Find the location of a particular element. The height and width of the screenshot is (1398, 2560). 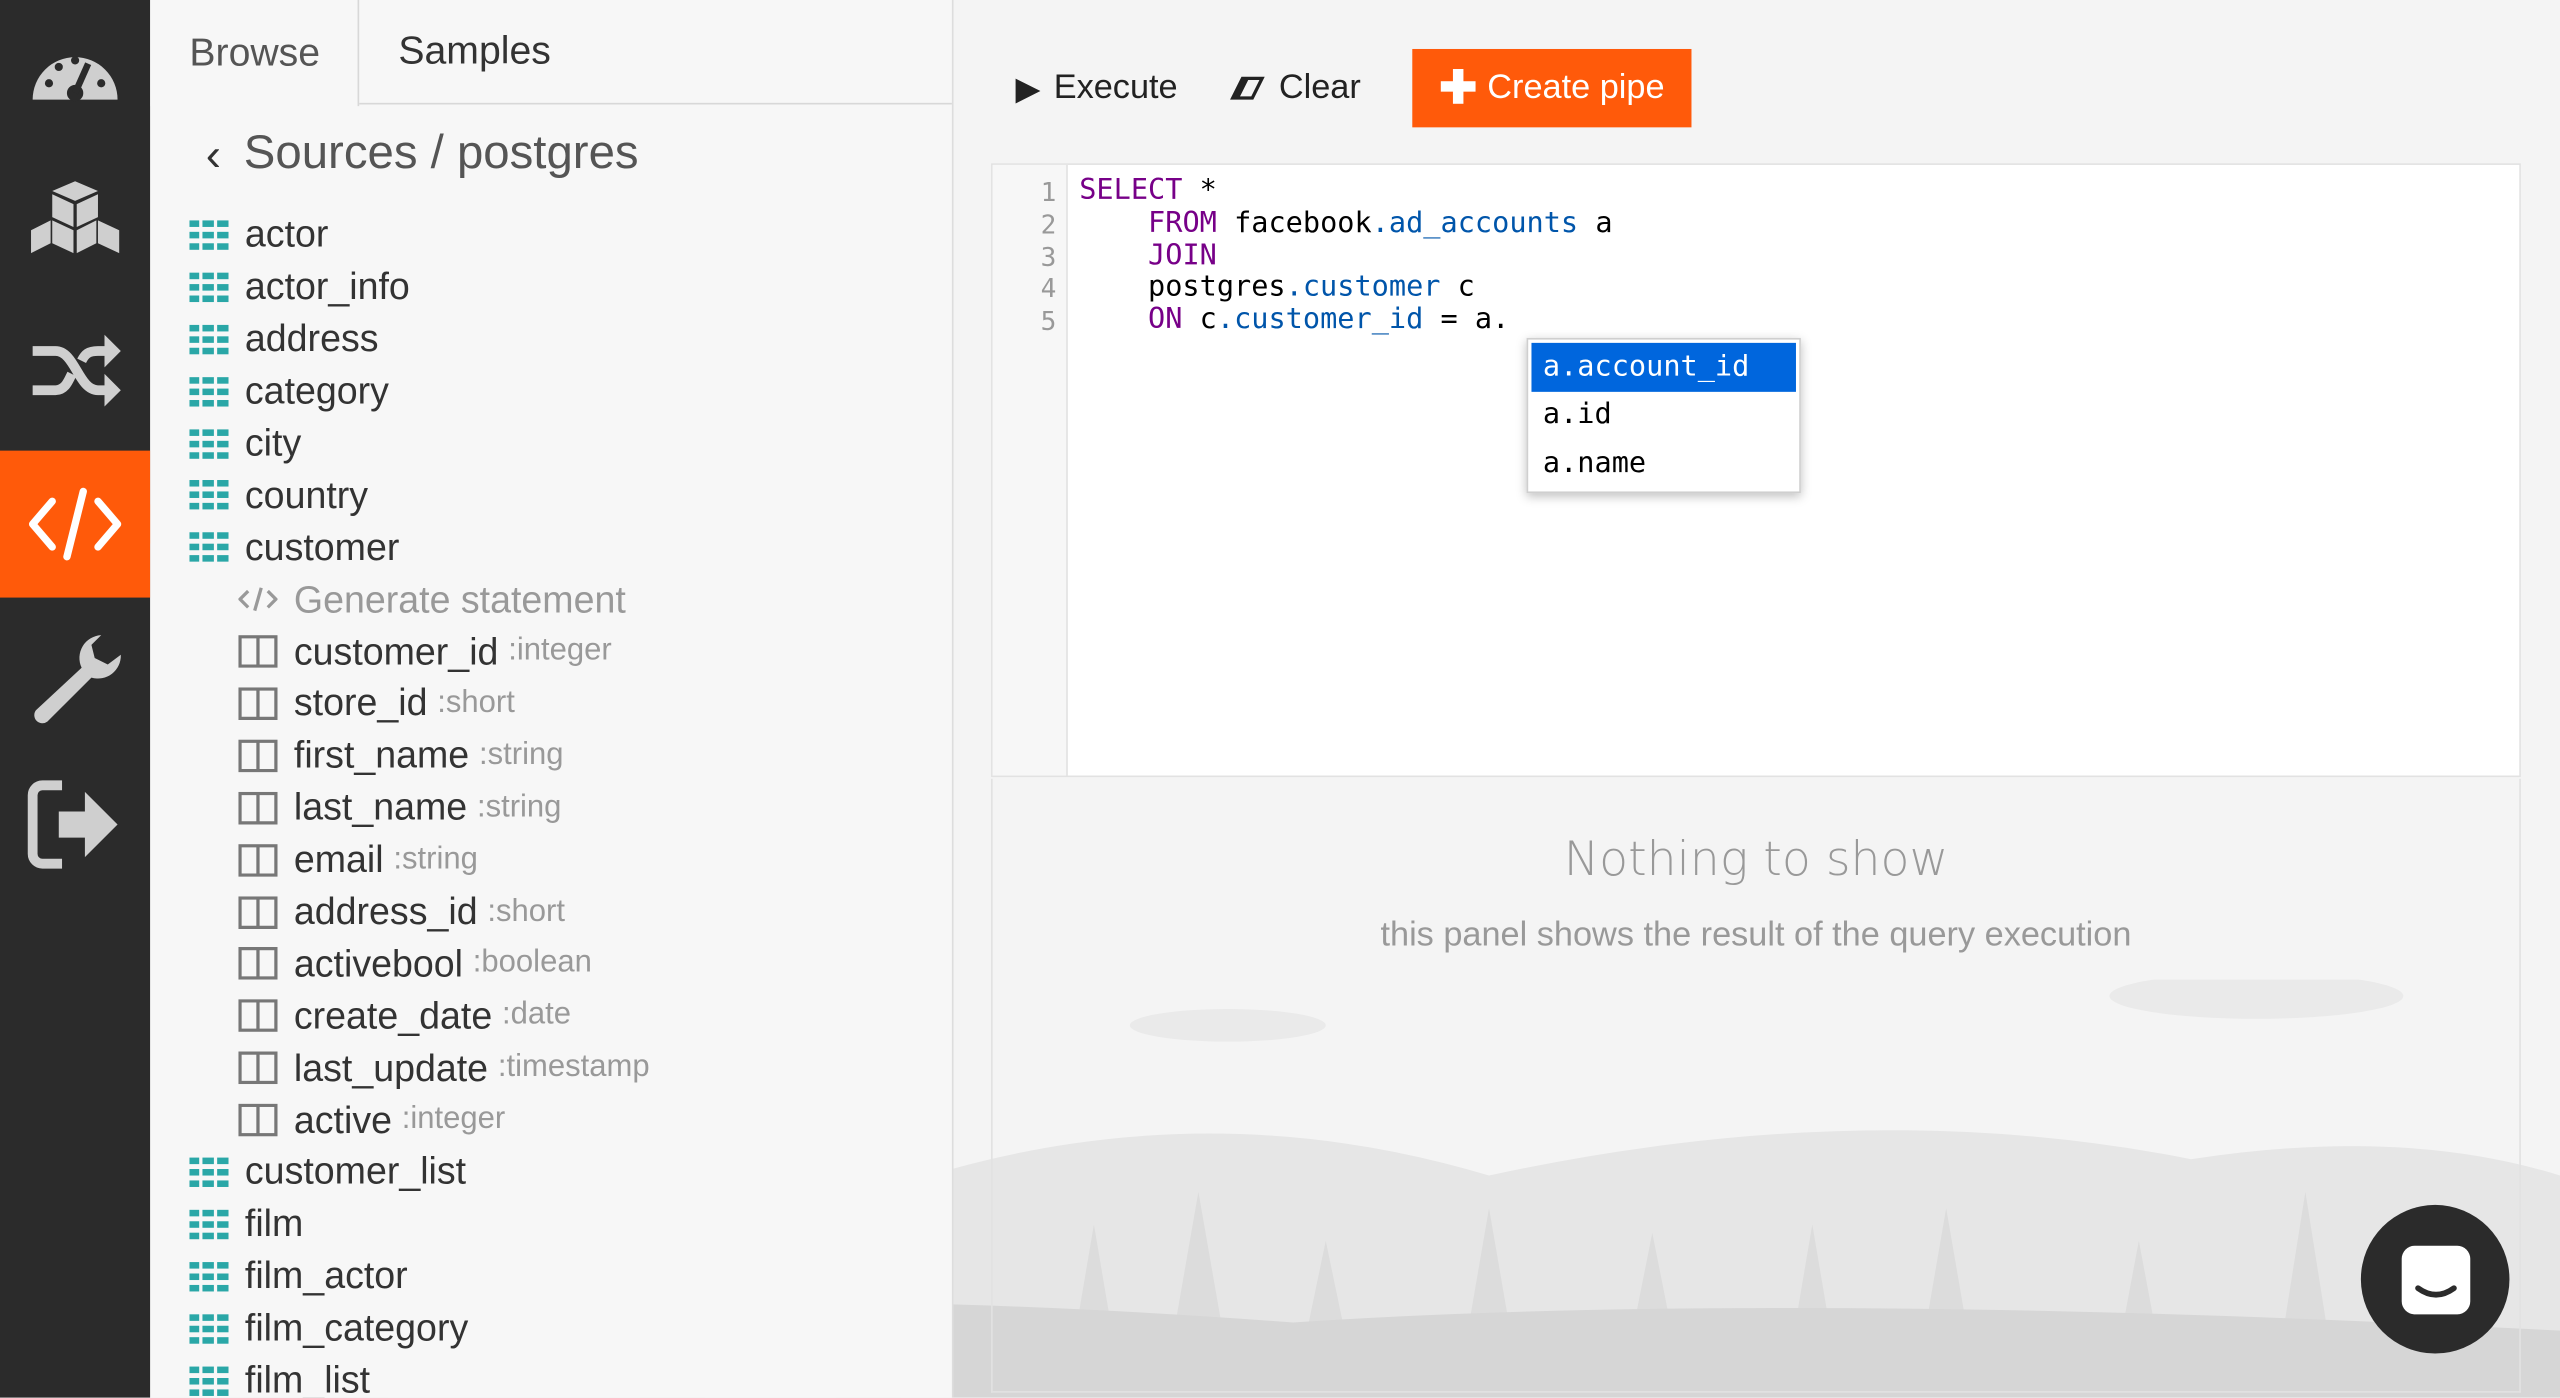

table-name: film_category is located at coordinates (356, 1327).